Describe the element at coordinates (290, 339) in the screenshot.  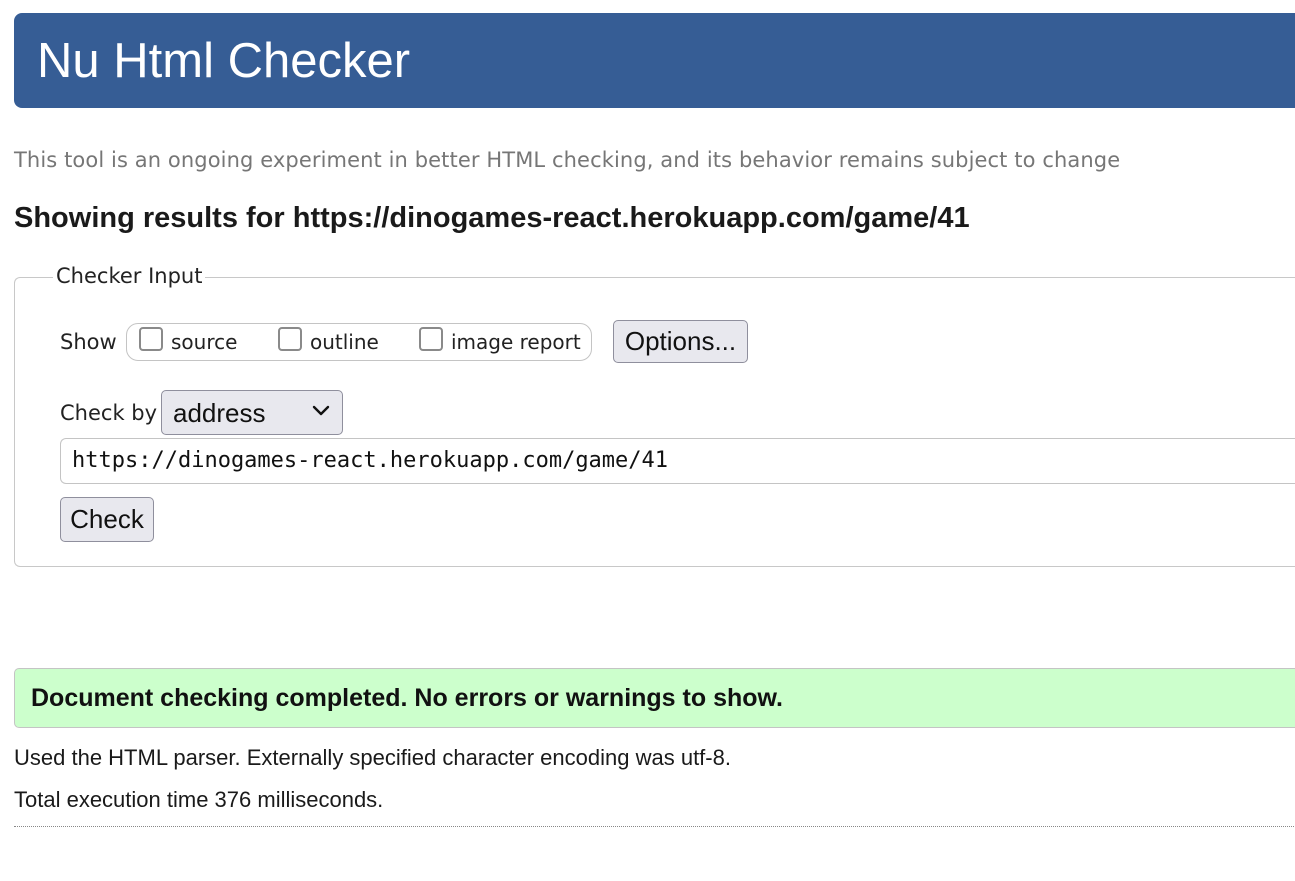
I see `outline-checkbox` at that location.